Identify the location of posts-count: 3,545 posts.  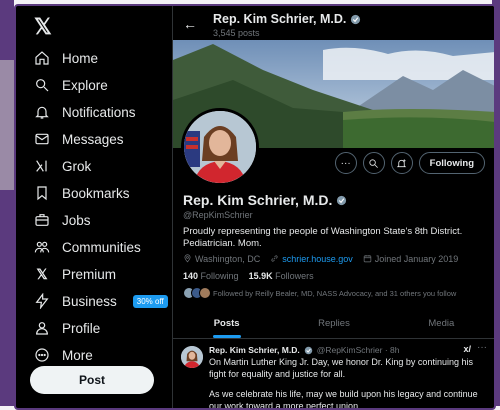
(236, 33).